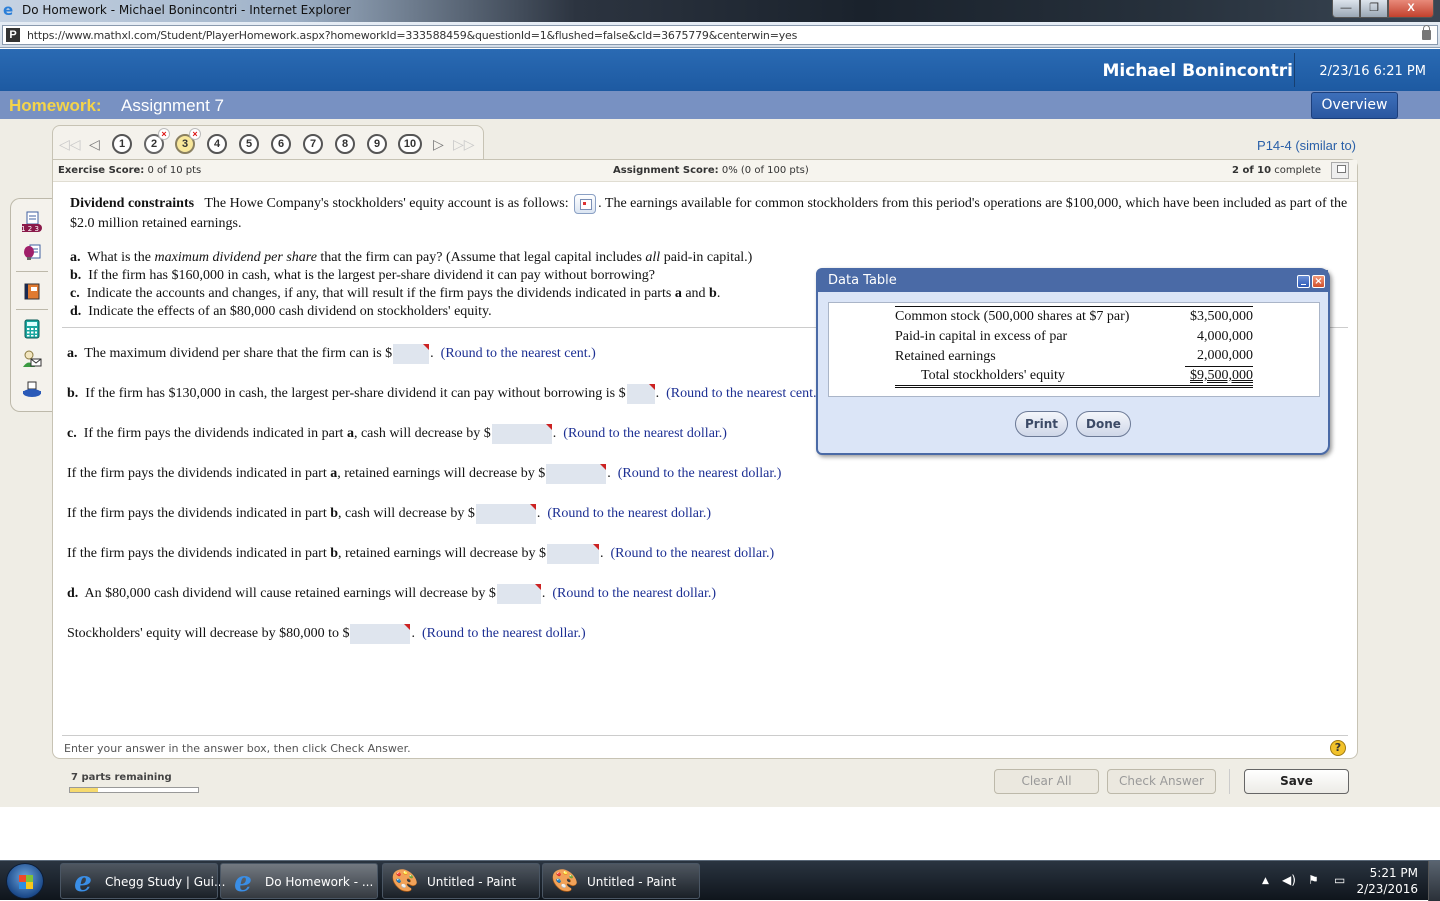 The height and width of the screenshot is (901, 1440). What do you see at coordinates (1338, 748) in the screenshot?
I see `help-icon: ?` at bounding box center [1338, 748].